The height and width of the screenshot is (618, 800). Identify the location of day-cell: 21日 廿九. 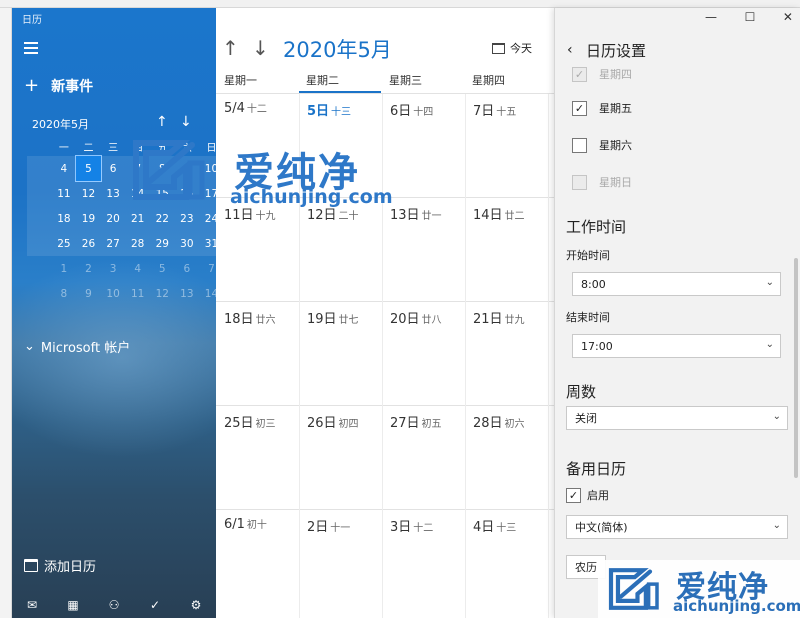
(499, 317).